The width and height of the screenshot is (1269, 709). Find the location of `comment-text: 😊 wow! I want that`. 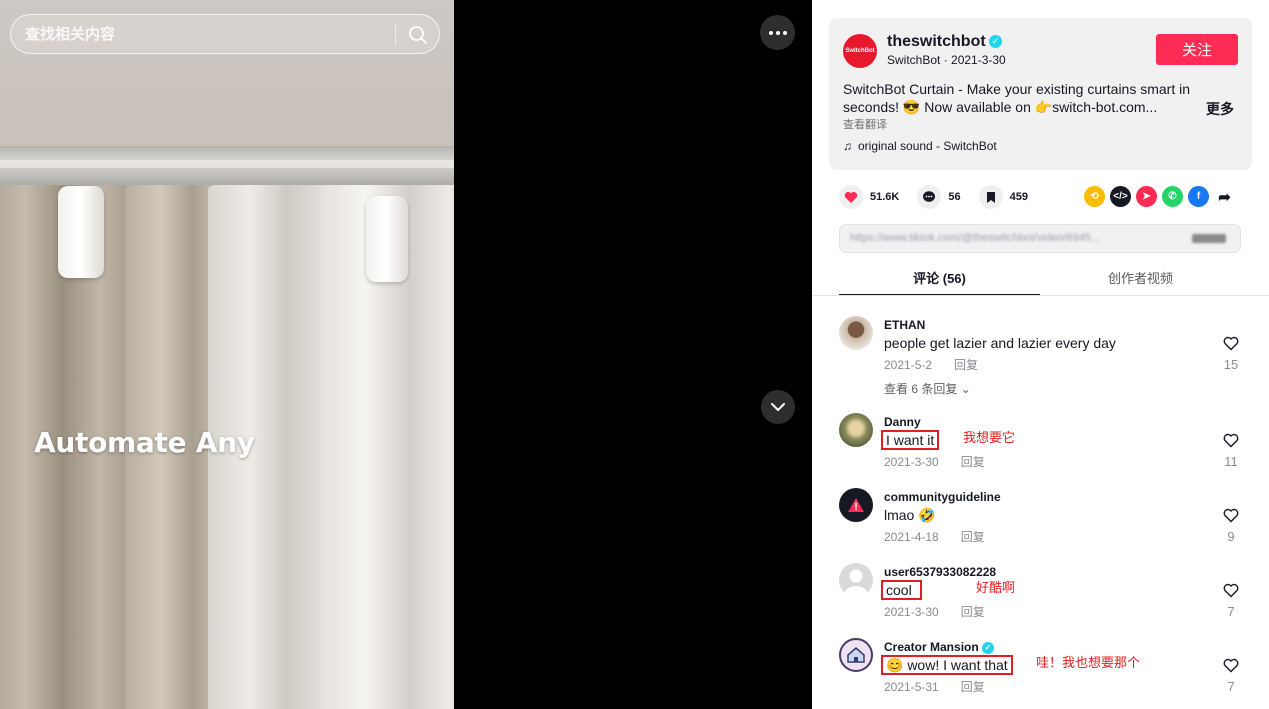

comment-text: 😊 wow! I want that is located at coordinates (947, 665).